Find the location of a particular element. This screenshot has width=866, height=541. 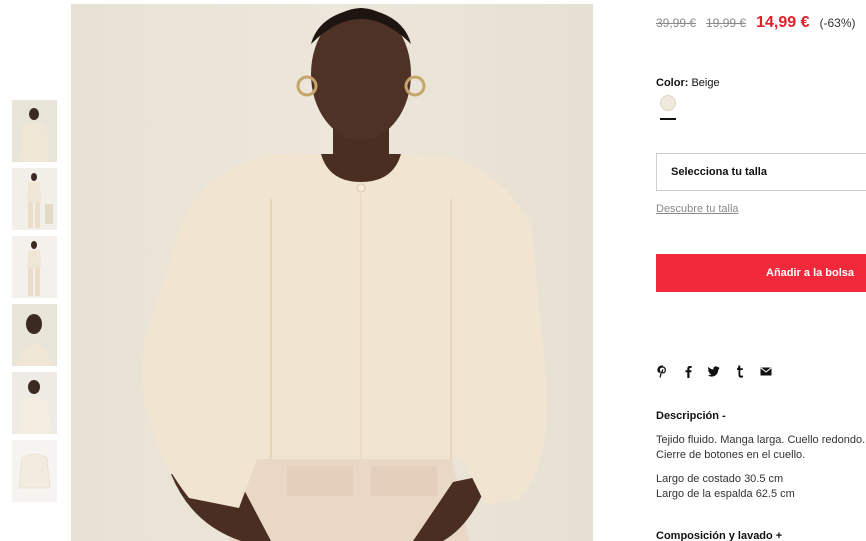

color-value: Beige is located at coordinates (705, 83).